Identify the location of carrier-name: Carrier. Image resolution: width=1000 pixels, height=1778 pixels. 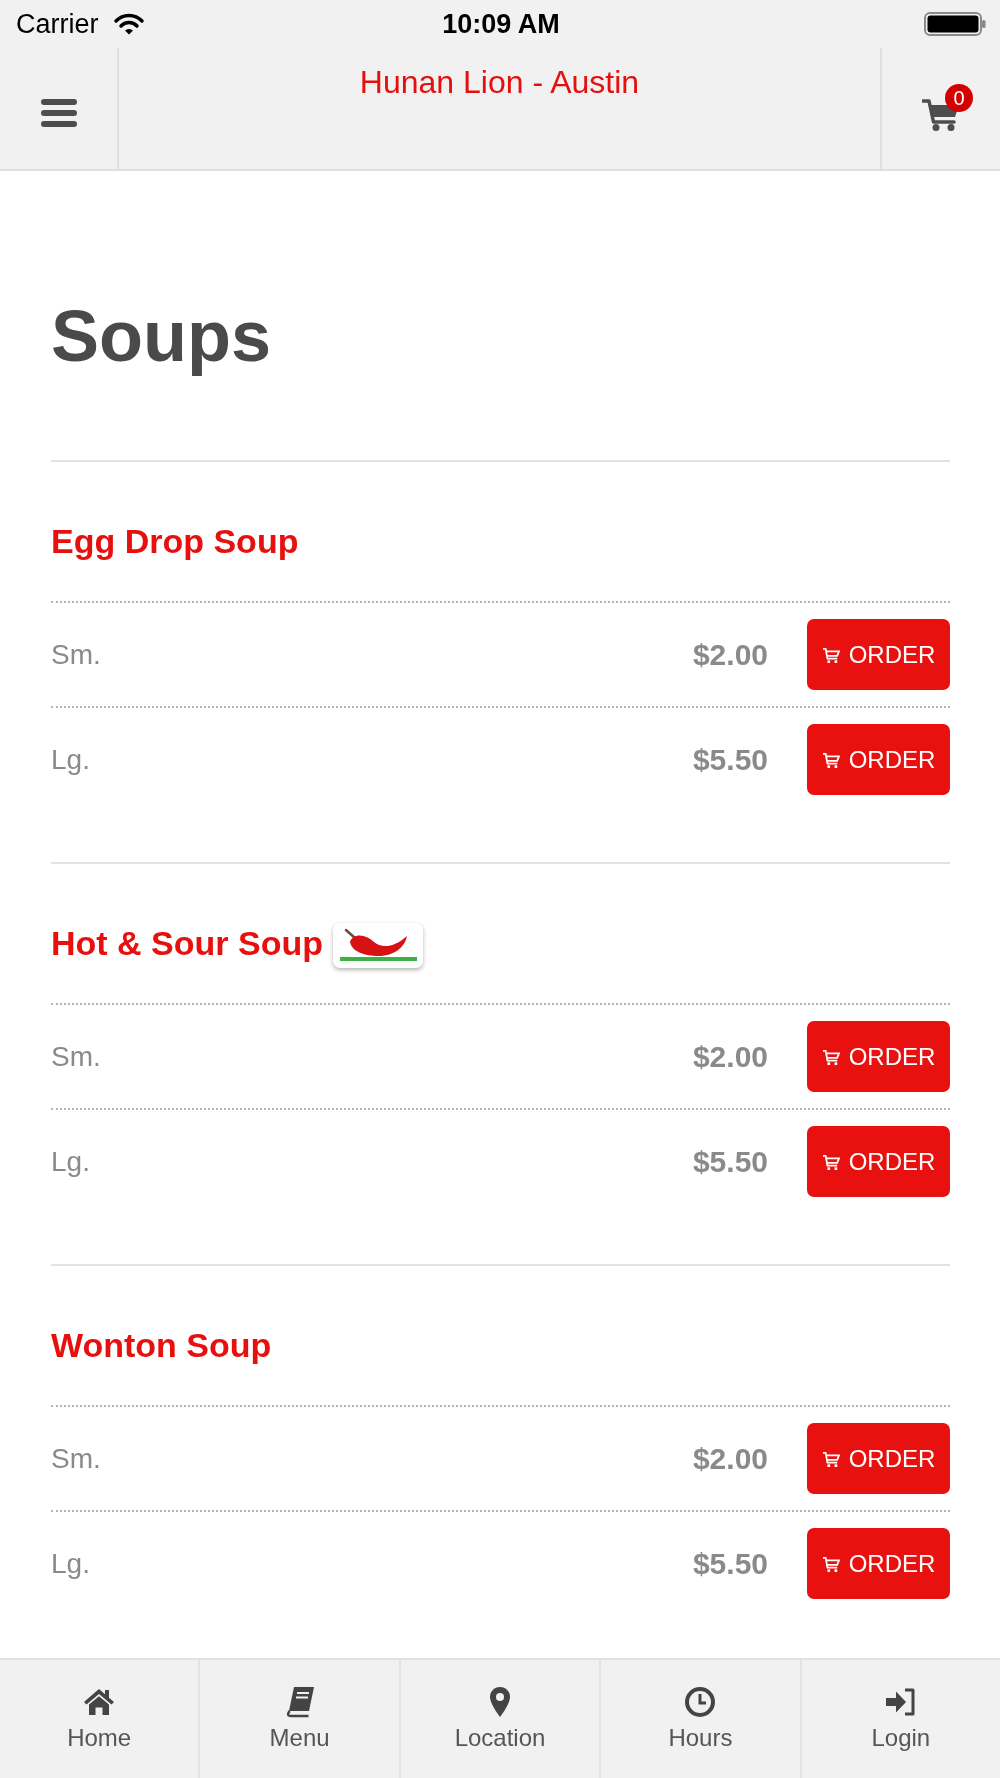
(57, 24).